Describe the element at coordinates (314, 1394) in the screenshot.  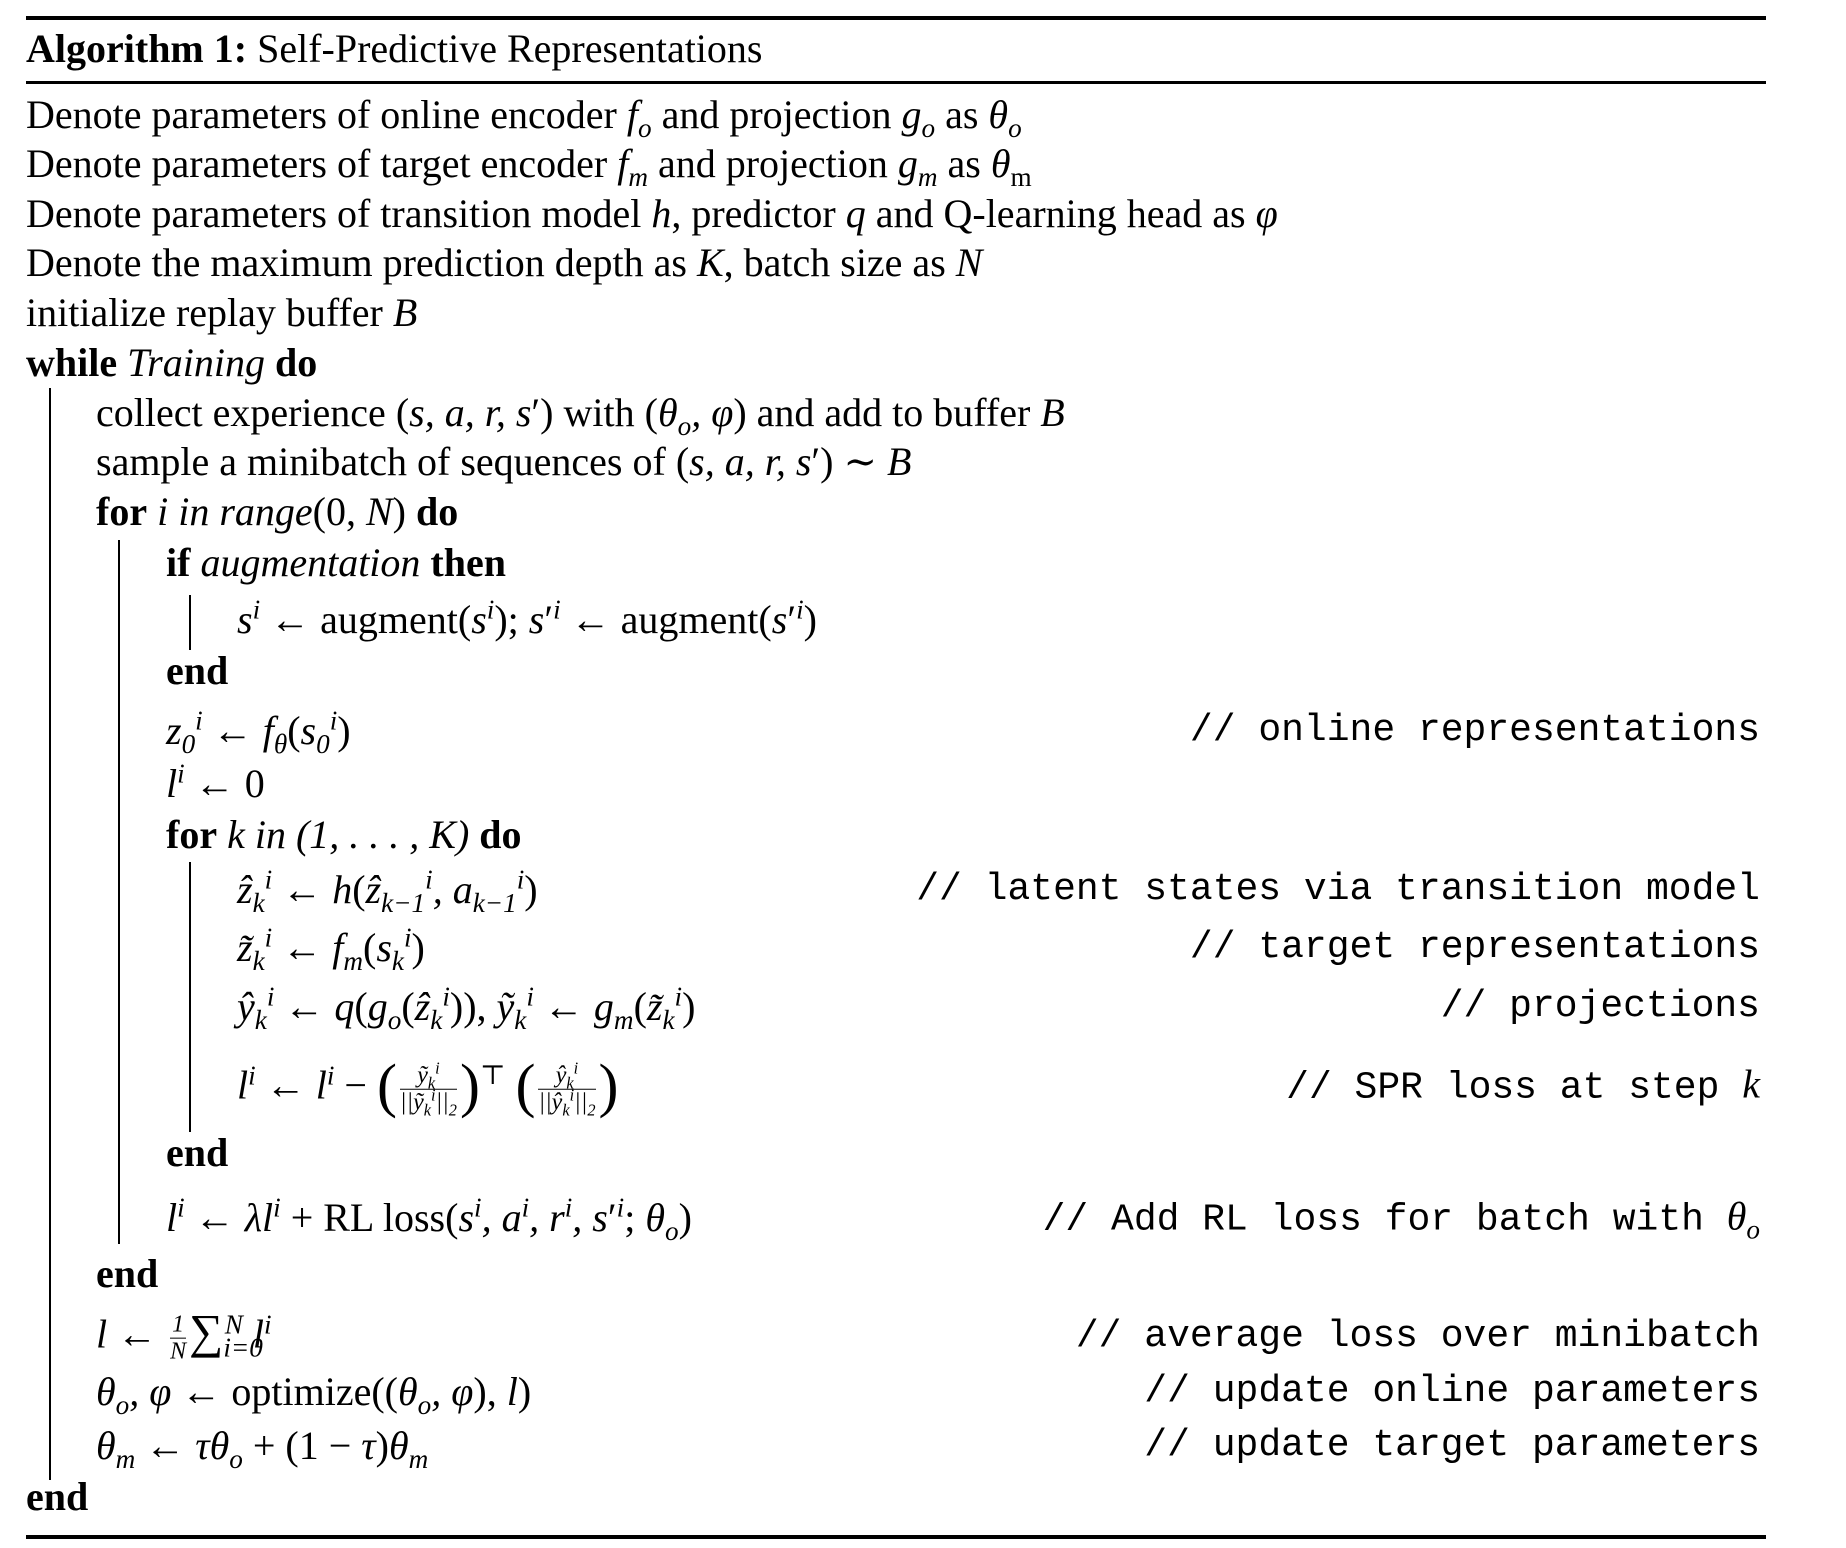
I see `optimize-line: θo, φ ← optimize((θo, φ), l)` at that location.